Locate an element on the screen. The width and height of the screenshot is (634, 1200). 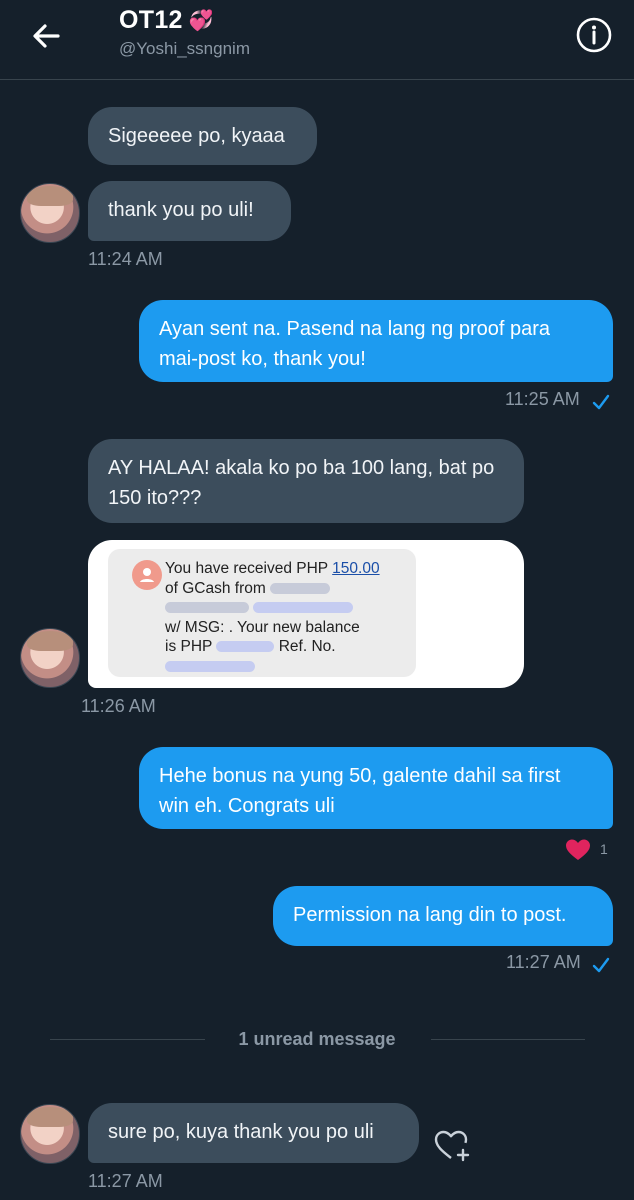
contact-name-text: OT12 is located at coordinates (151, 20).